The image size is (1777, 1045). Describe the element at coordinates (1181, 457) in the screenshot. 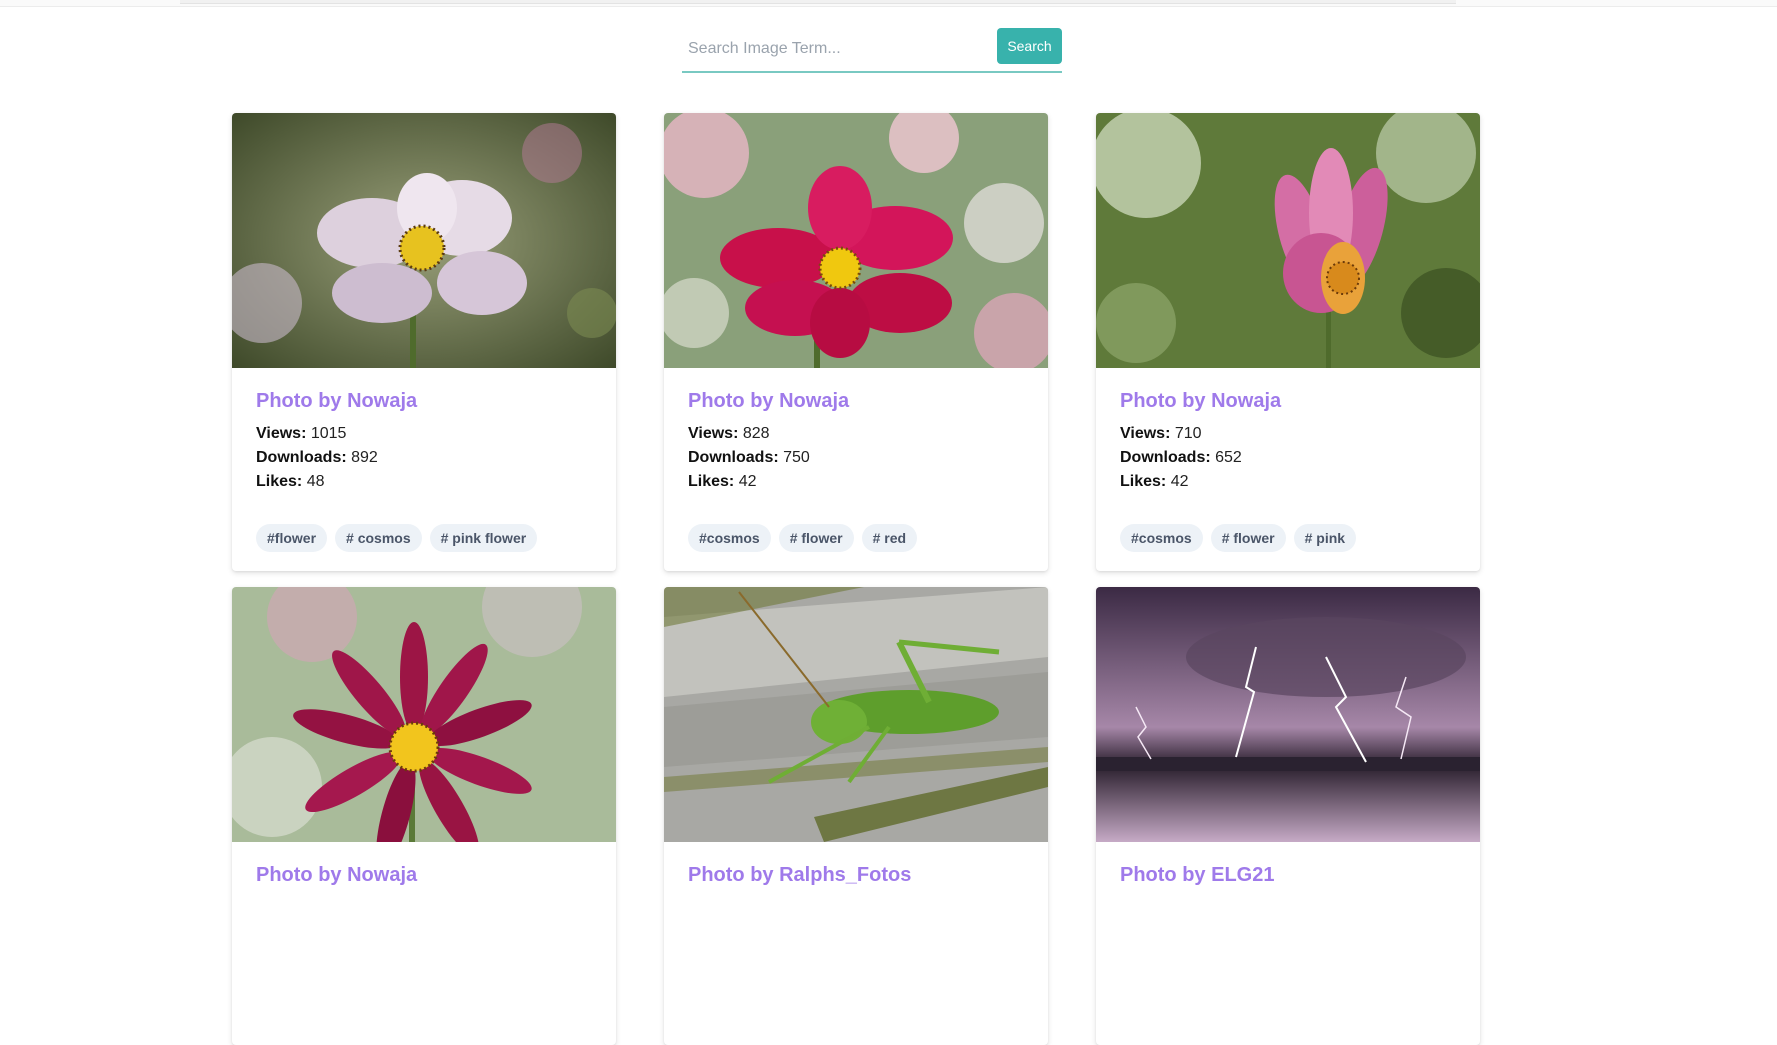

I see `downloads-stat: Downloads: 652` at that location.